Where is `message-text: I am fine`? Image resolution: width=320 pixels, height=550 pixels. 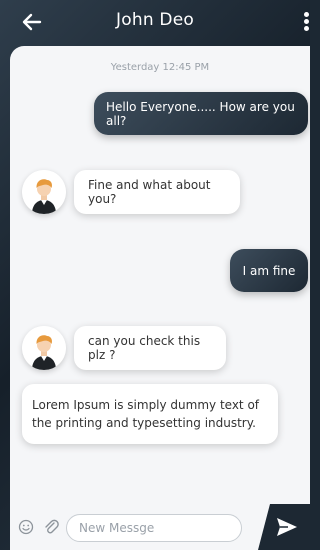 message-text: I am fine is located at coordinates (269, 270).